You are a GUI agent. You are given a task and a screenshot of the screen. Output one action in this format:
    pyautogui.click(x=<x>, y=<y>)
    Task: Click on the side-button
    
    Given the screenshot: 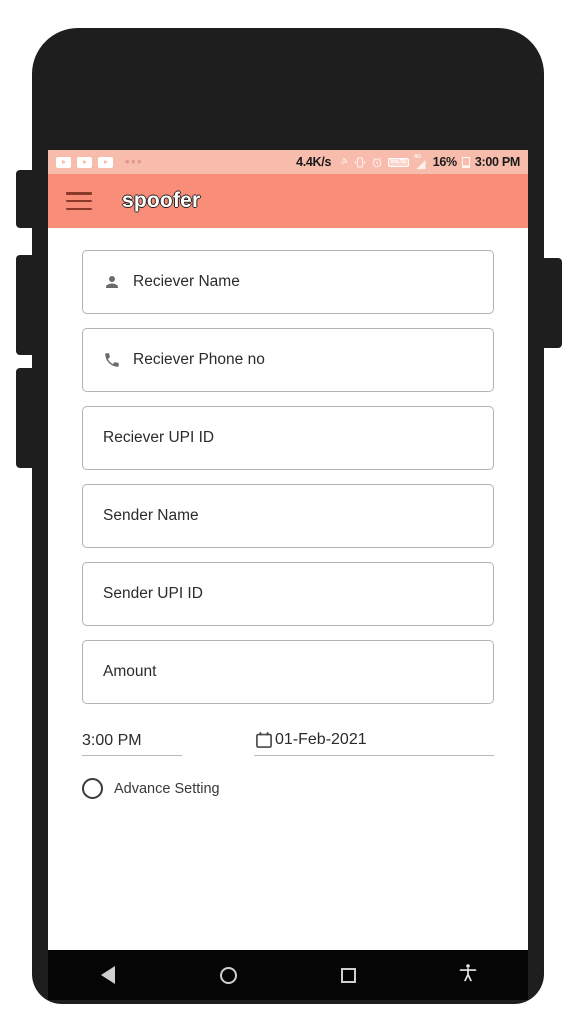 What is the action you would take?
    pyautogui.click(x=26, y=418)
    